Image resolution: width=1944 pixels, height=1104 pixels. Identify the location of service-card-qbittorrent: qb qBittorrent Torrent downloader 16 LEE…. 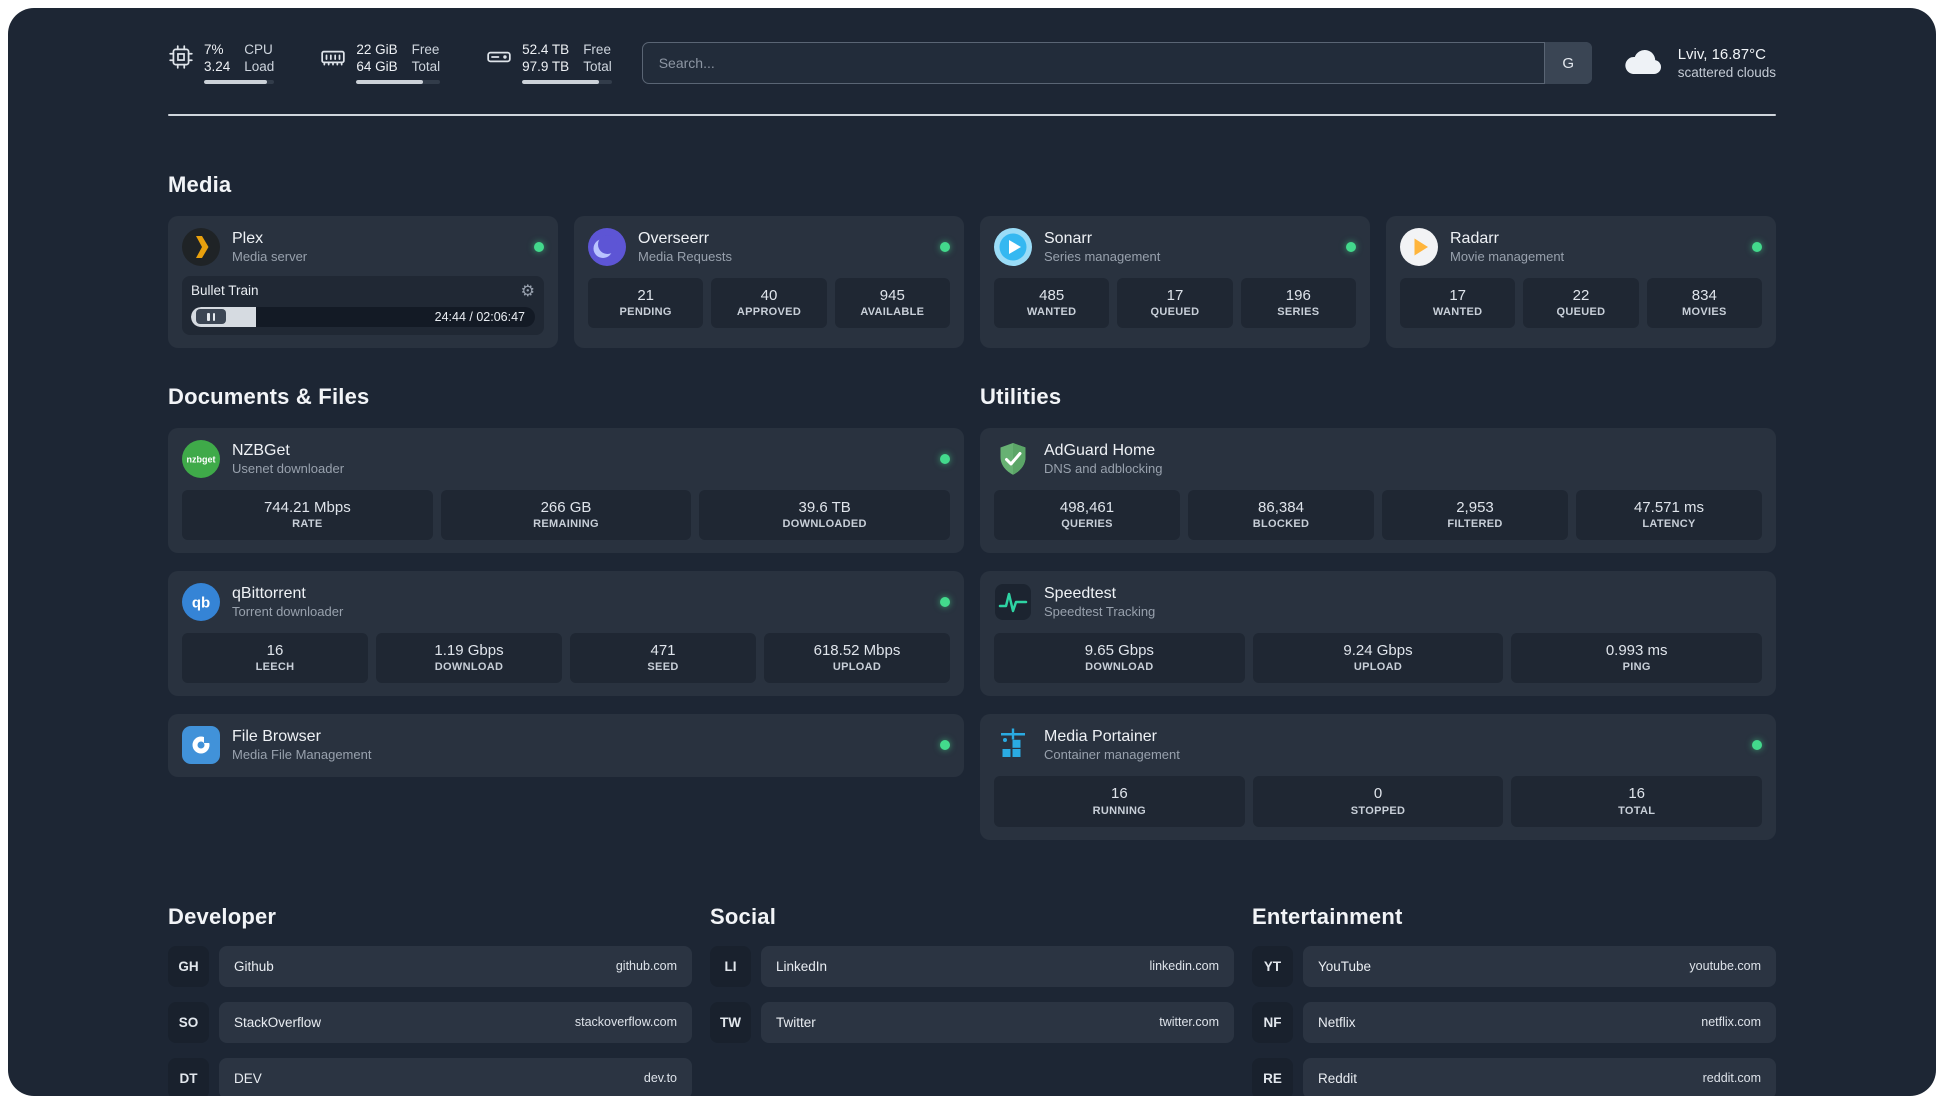
(566, 633).